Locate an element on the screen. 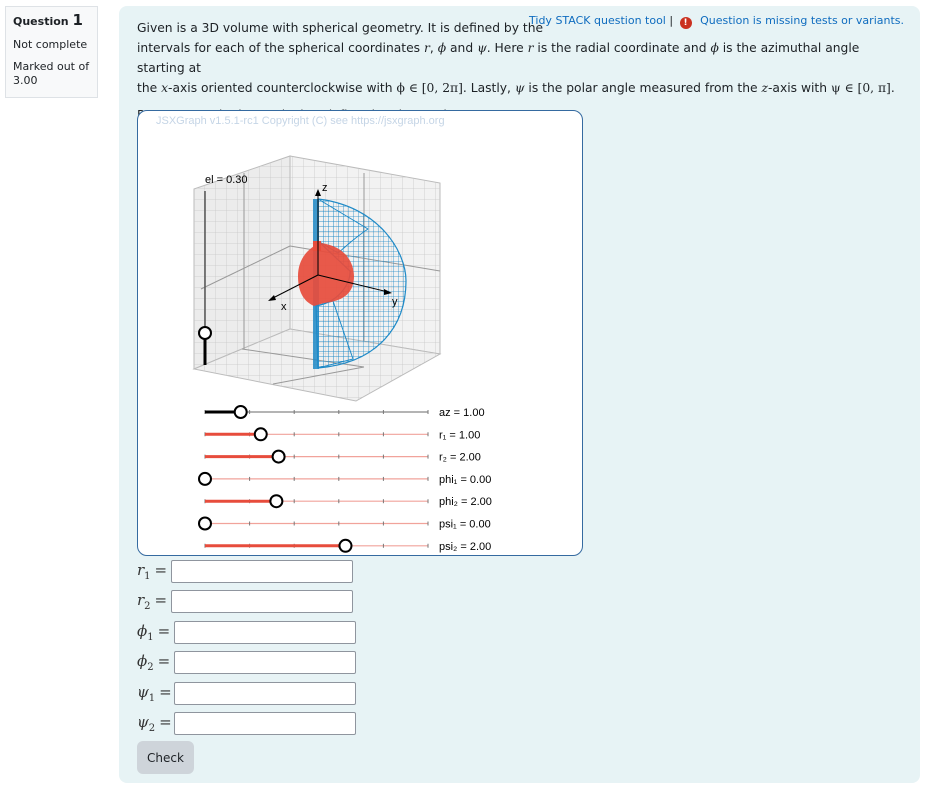 The height and width of the screenshot is (788, 925). y-axis-label: y is located at coordinates (395, 302).